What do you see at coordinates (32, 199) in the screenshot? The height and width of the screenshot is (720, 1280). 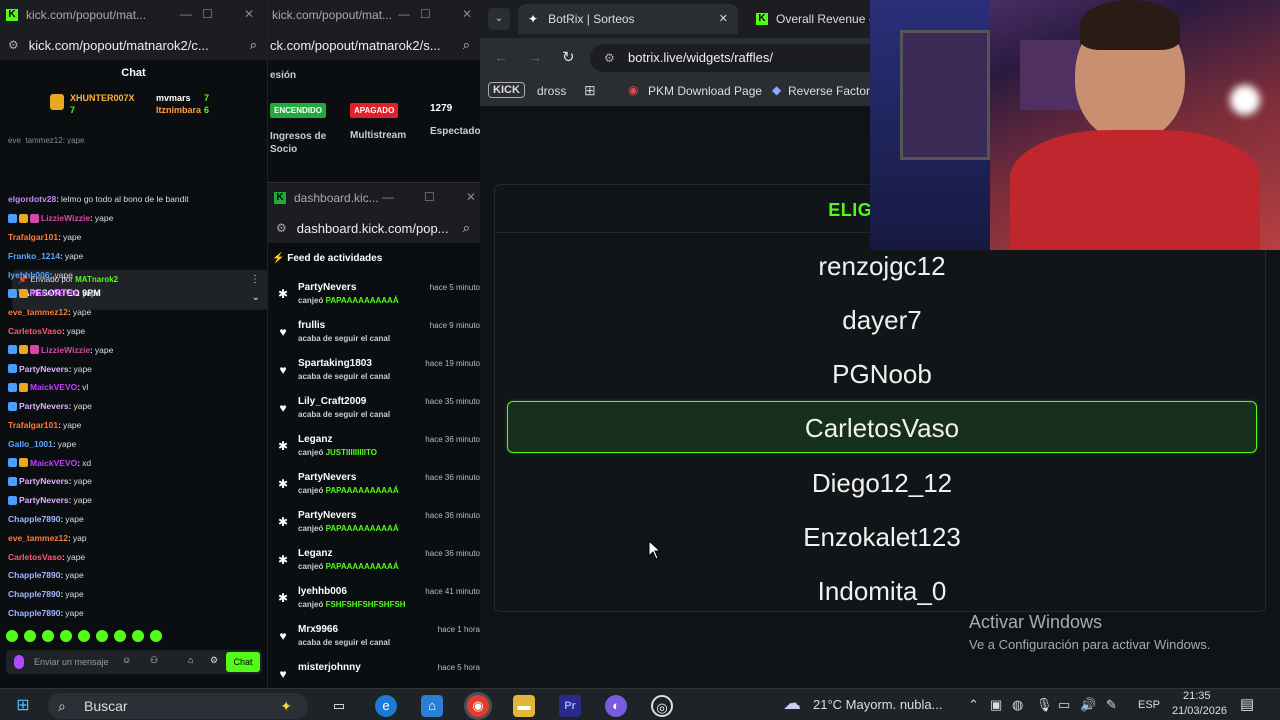 I see `chat-username: elgordotv28` at bounding box center [32, 199].